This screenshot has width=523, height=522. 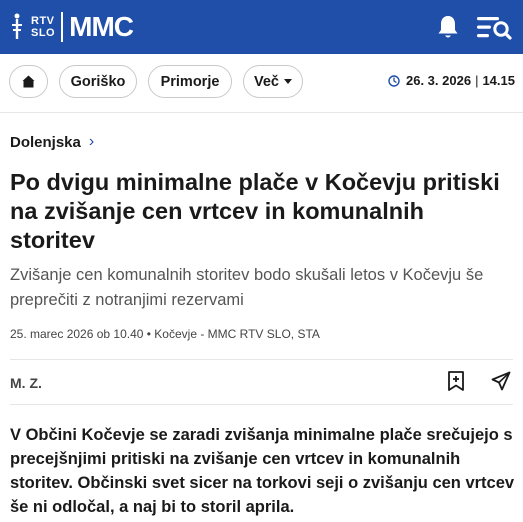 I want to click on logo-rtv-slo: RTV SLO, so click(x=43, y=27).